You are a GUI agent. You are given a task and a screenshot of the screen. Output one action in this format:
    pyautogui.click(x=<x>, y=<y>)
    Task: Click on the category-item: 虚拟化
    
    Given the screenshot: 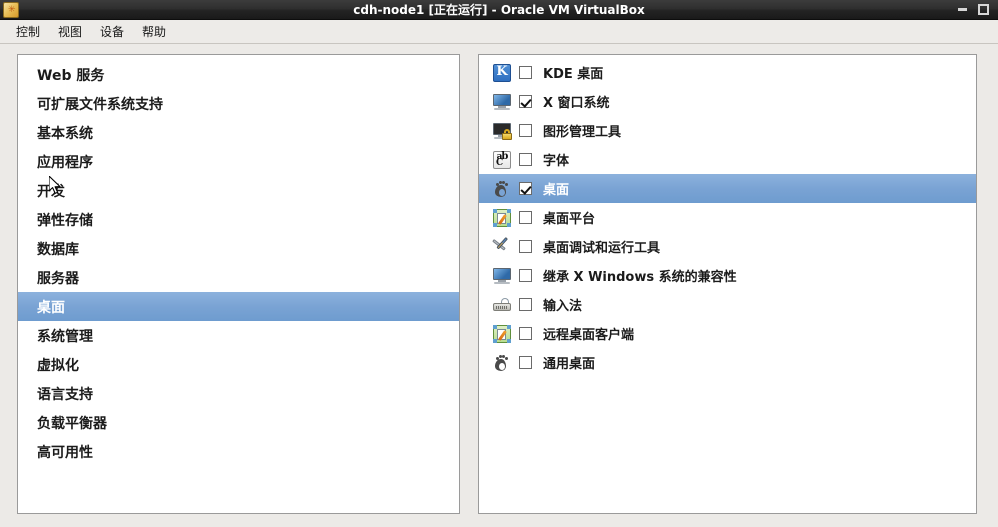 What is the action you would take?
    pyautogui.click(x=238, y=364)
    